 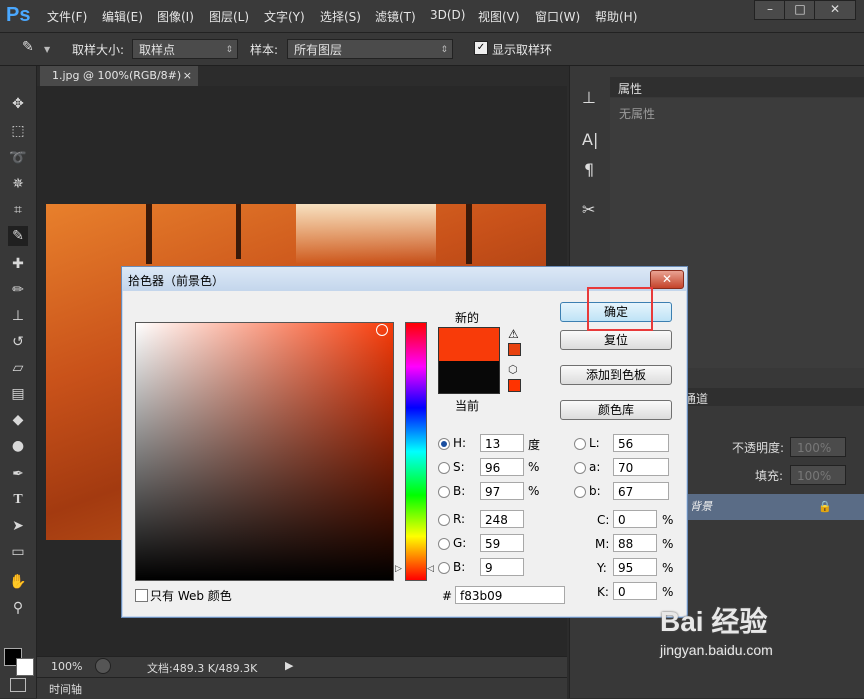 What do you see at coordinates (187, 76) in the screenshot?
I see `close-tab-icon: ×` at bounding box center [187, 76].